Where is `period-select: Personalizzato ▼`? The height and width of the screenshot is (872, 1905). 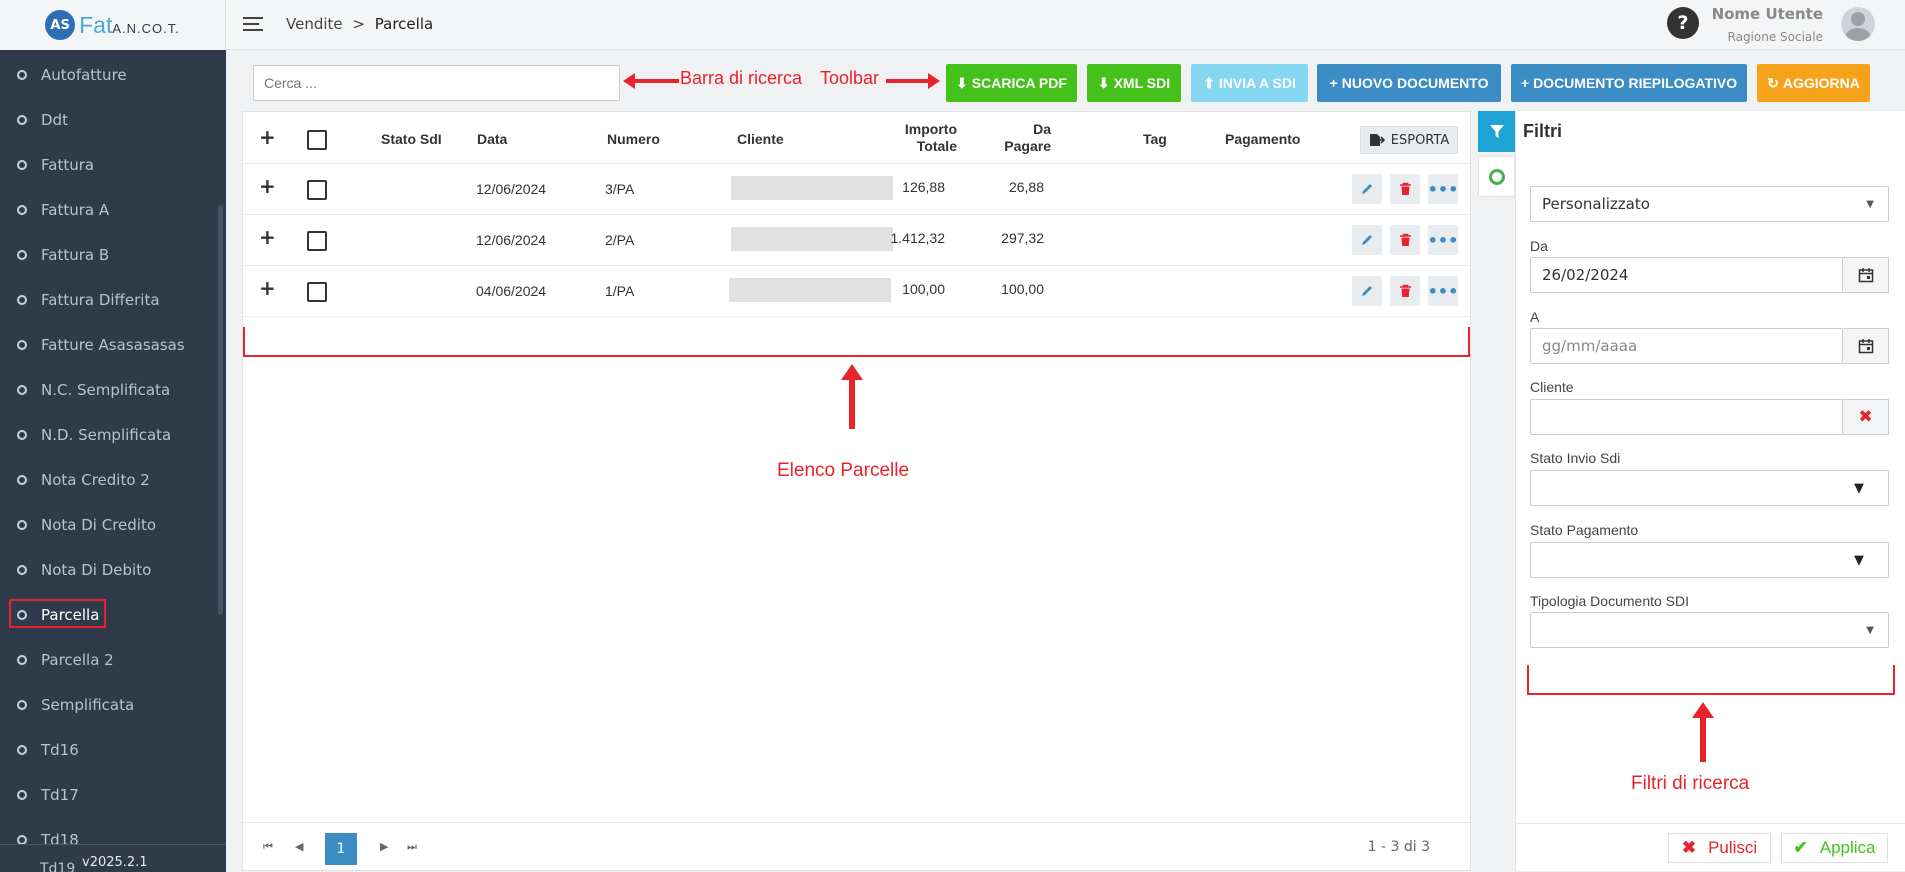
period-select: Personalizzato ▼ is located at coordinates (1709, 204).